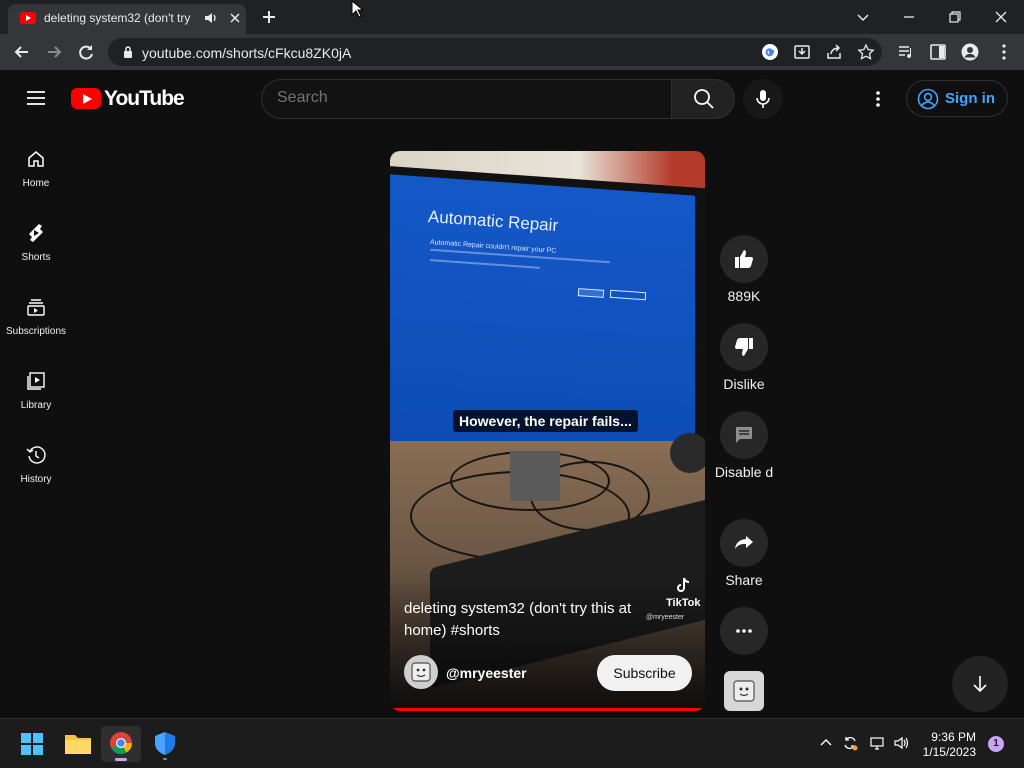 The width and height of the screenshot is (1024, 768). Describe the element at coordinates (36, 307) in the screenshot. I see `subscriptions-icon` at that location.